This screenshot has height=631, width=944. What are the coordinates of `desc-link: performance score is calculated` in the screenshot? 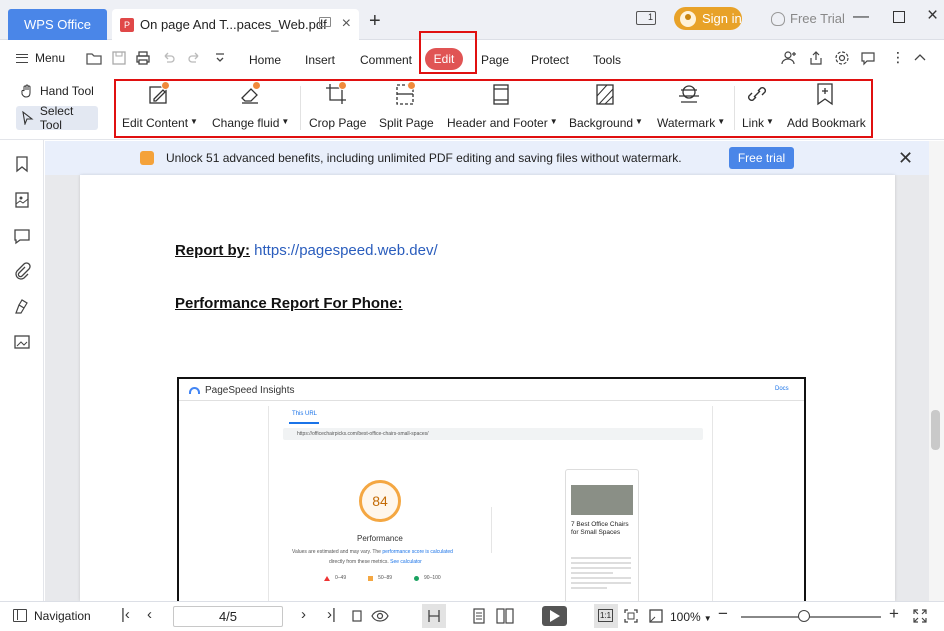 It's located at (417, 552).